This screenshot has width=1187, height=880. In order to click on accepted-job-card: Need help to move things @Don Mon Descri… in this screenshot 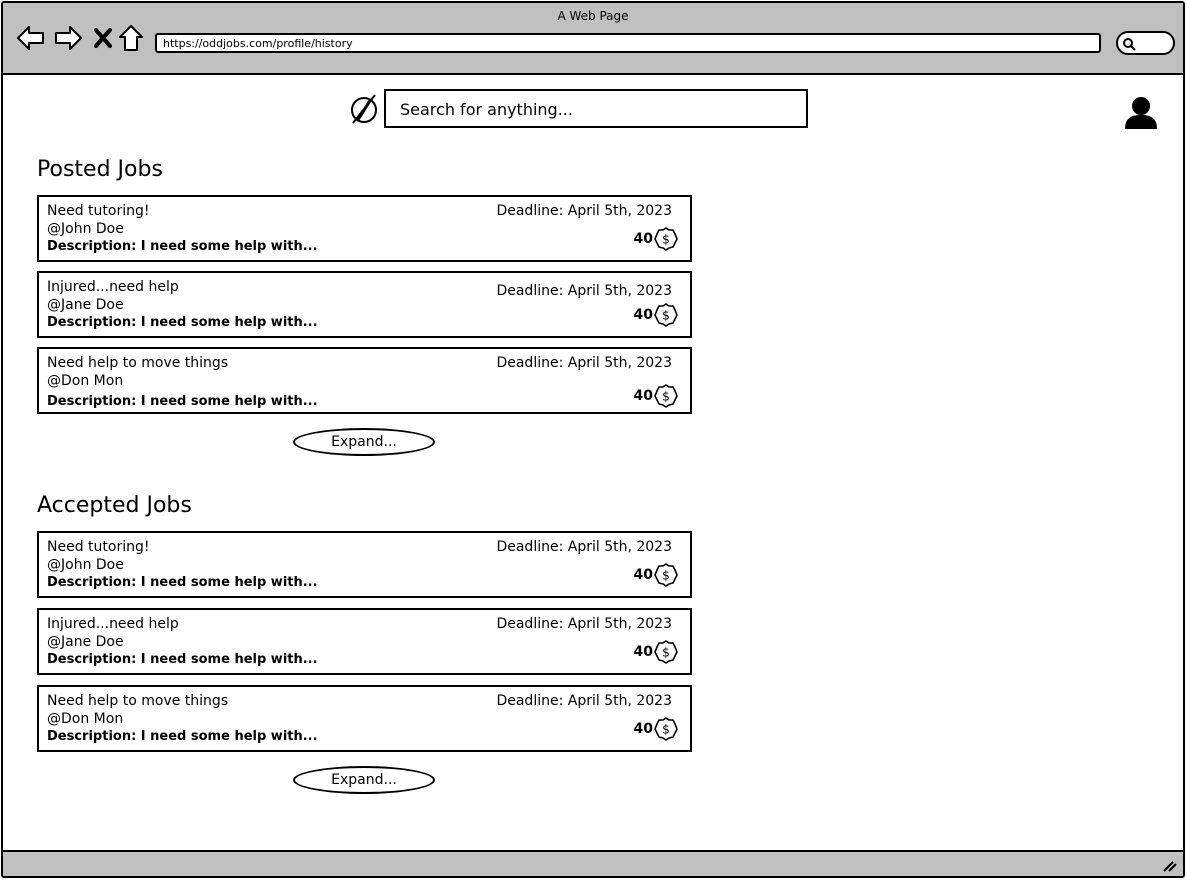, I will do `click(364, 718)`.